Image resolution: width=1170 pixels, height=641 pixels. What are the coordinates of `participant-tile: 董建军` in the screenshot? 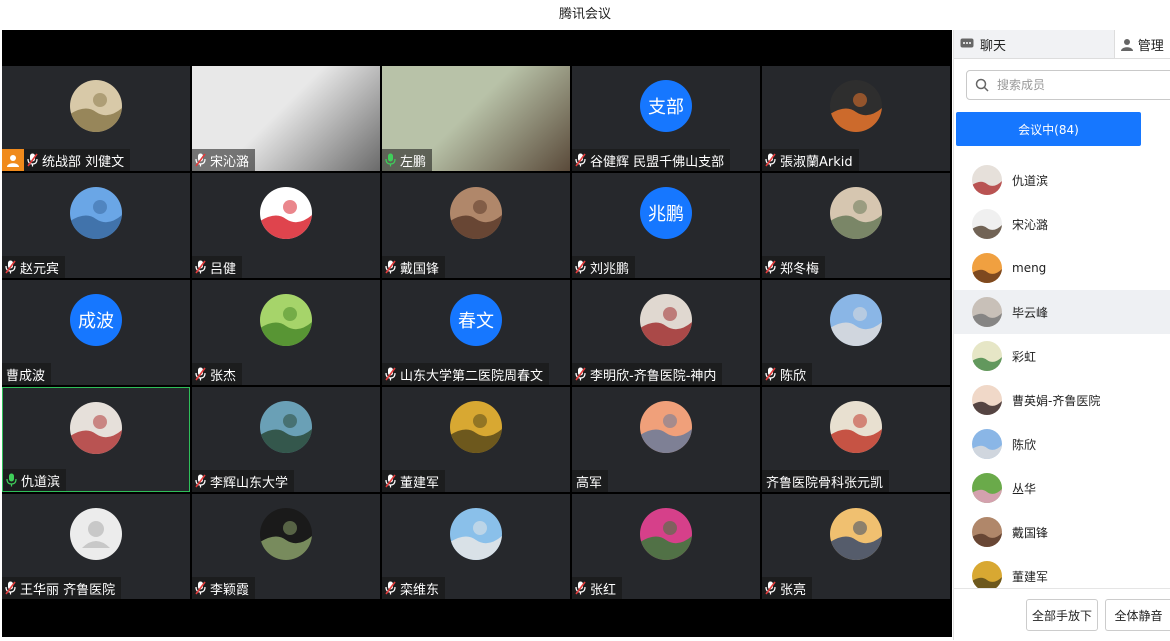 It's located at (476, 439).